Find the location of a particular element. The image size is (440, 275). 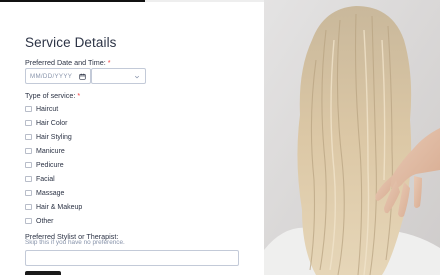

checkbox-label: Massage is located at coordinates (50, 193).